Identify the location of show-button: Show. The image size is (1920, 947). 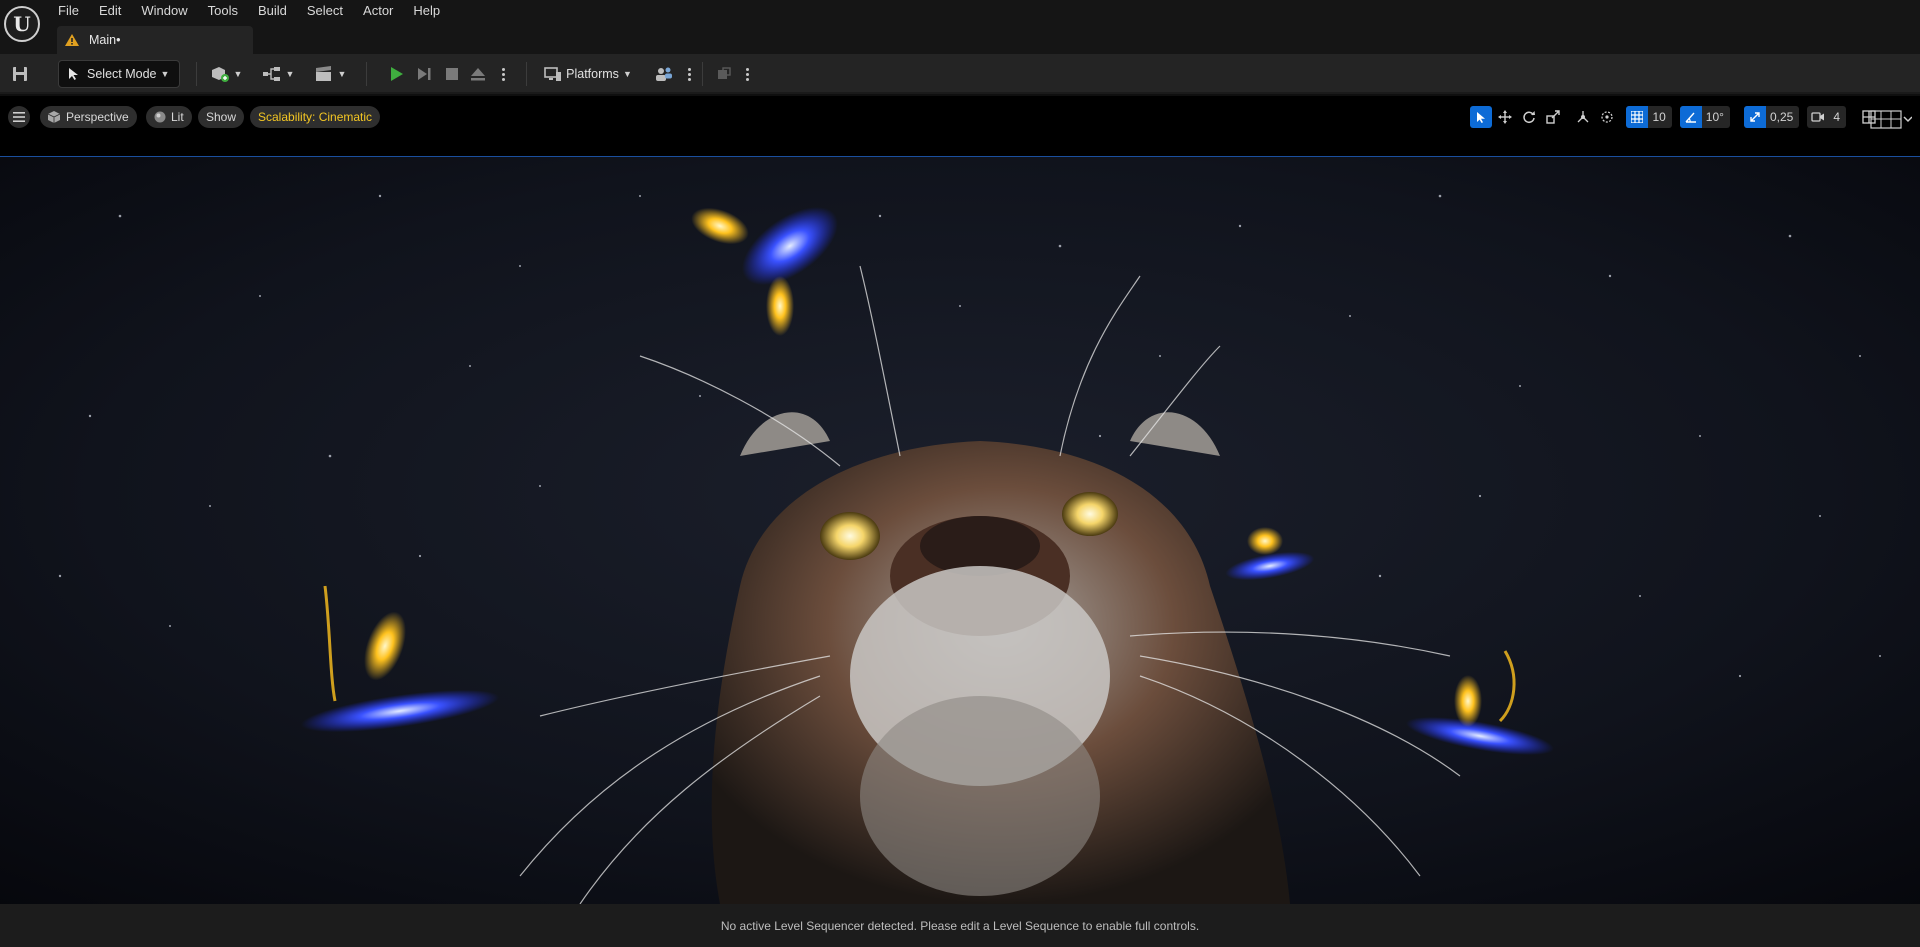
(221, 117).